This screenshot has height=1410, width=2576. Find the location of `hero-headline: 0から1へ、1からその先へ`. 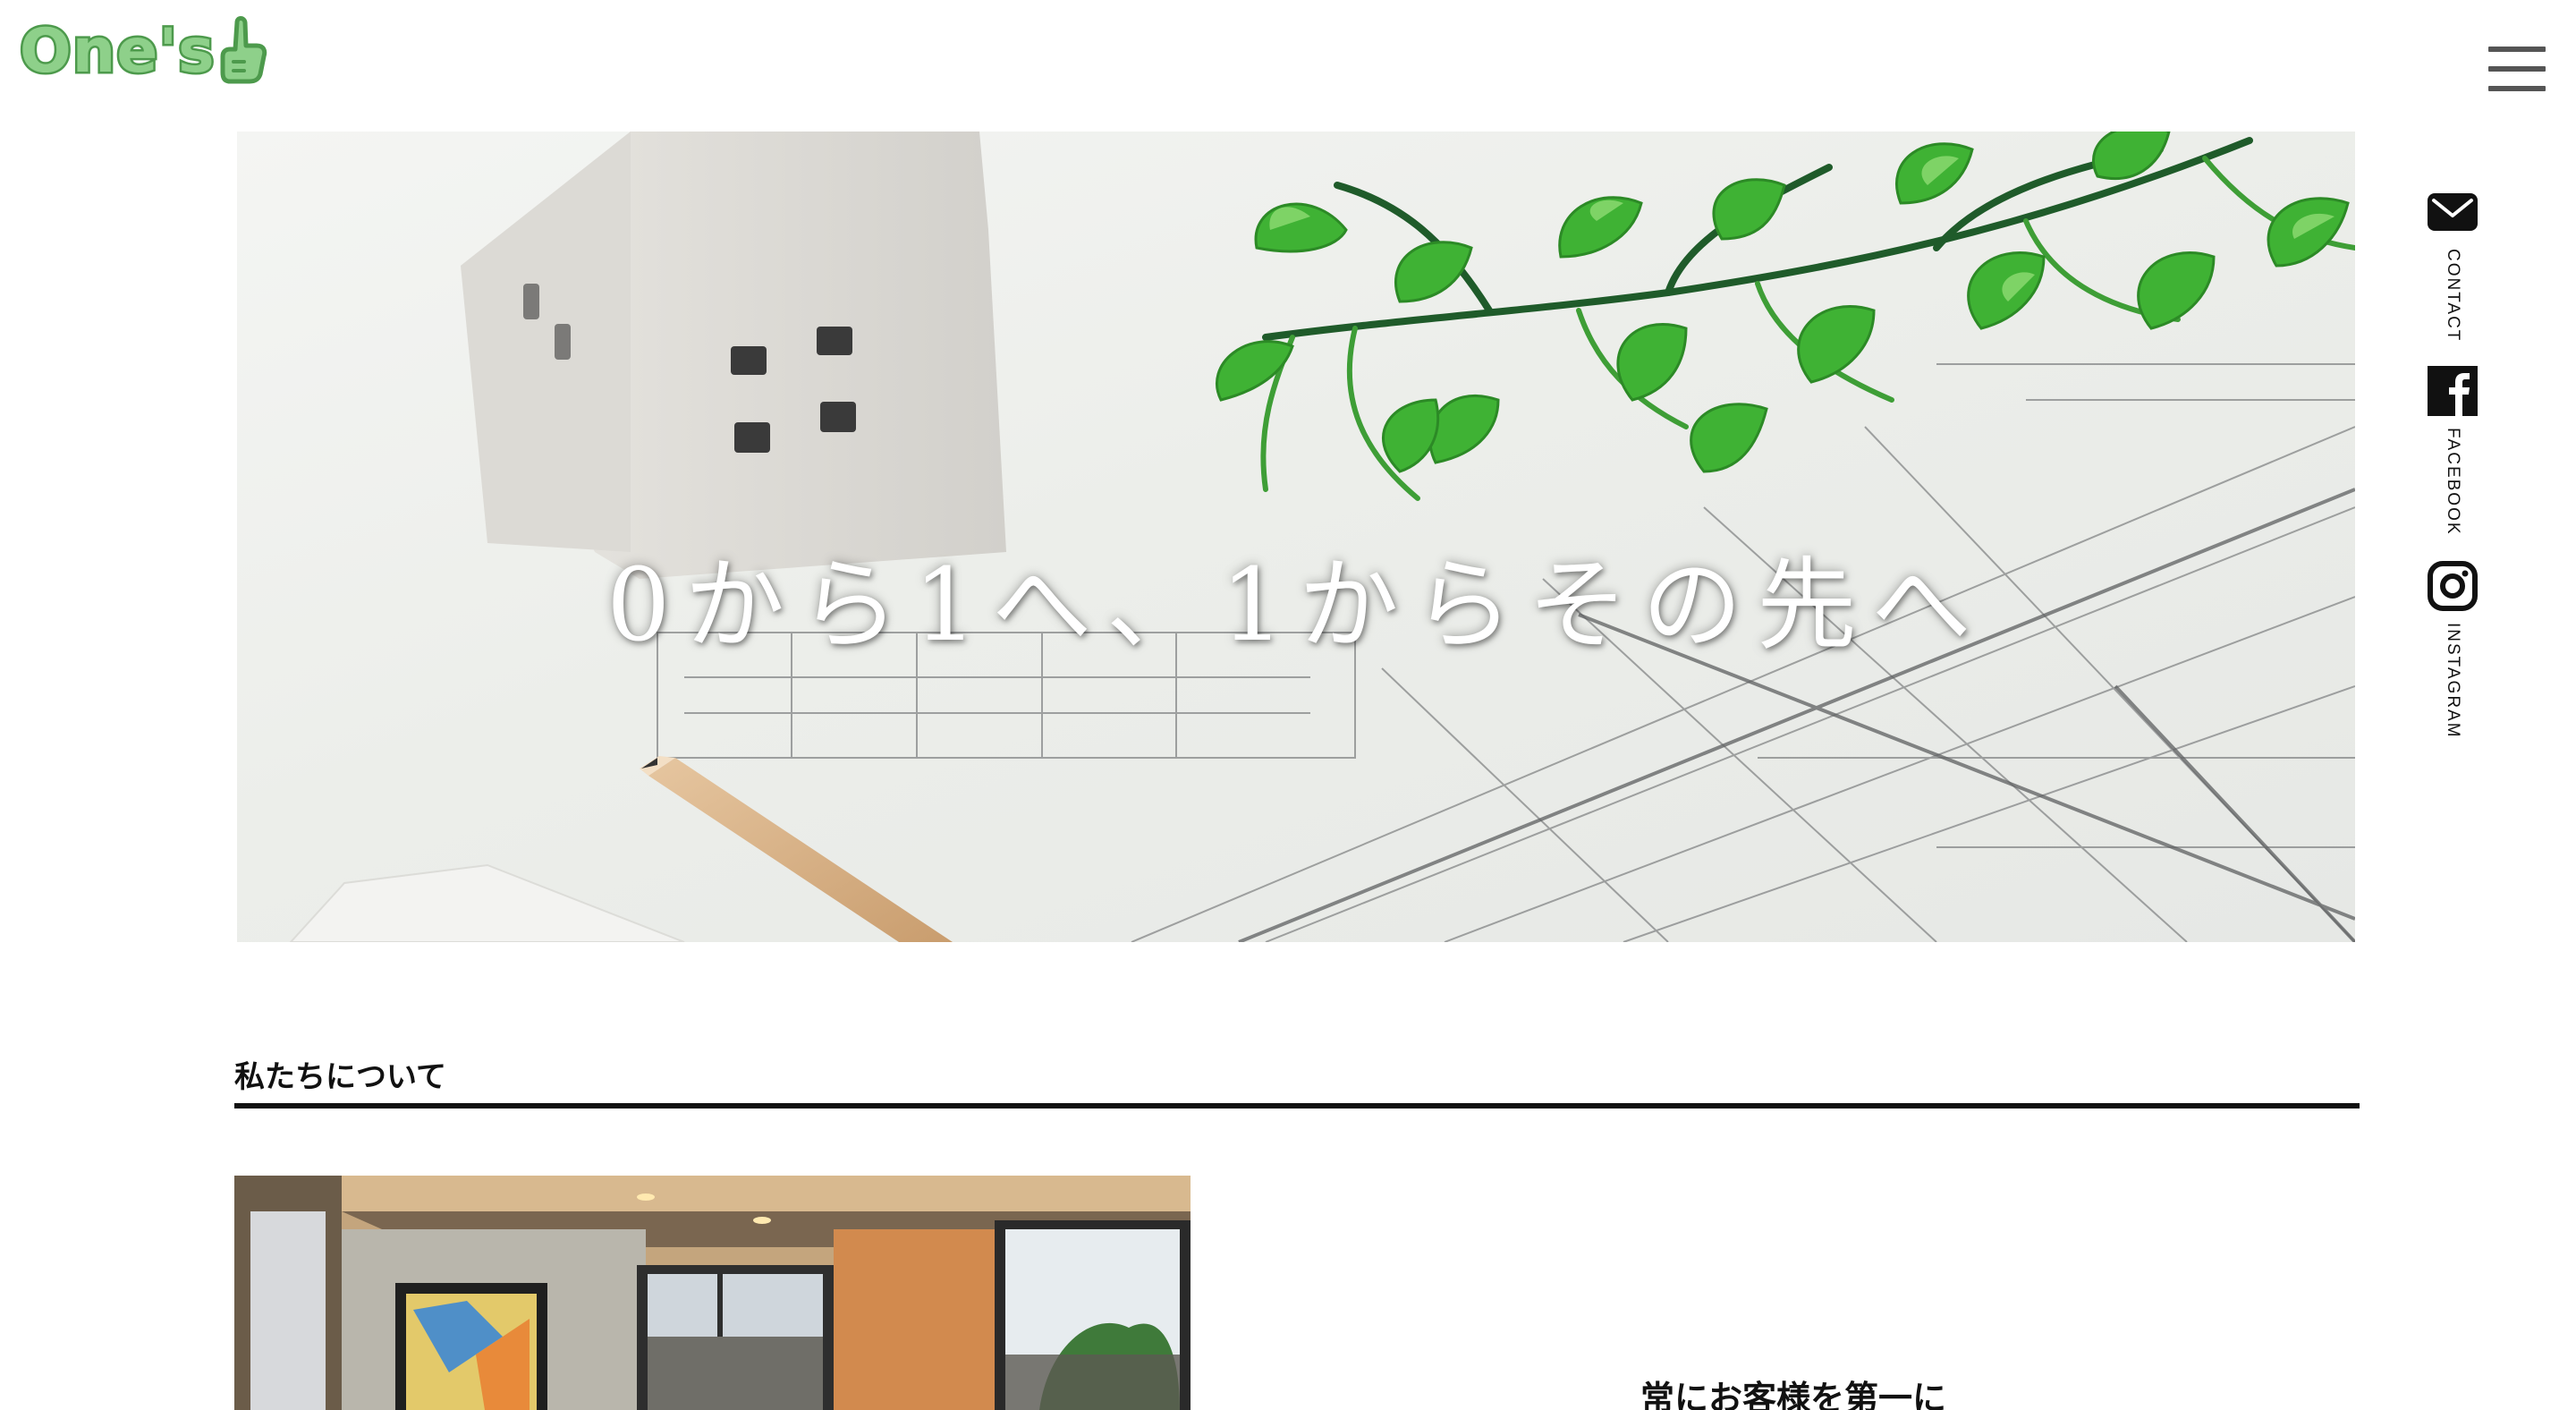

hero-headline: 0から1へ、1からその先へ is located at coordinates (1296, 606).